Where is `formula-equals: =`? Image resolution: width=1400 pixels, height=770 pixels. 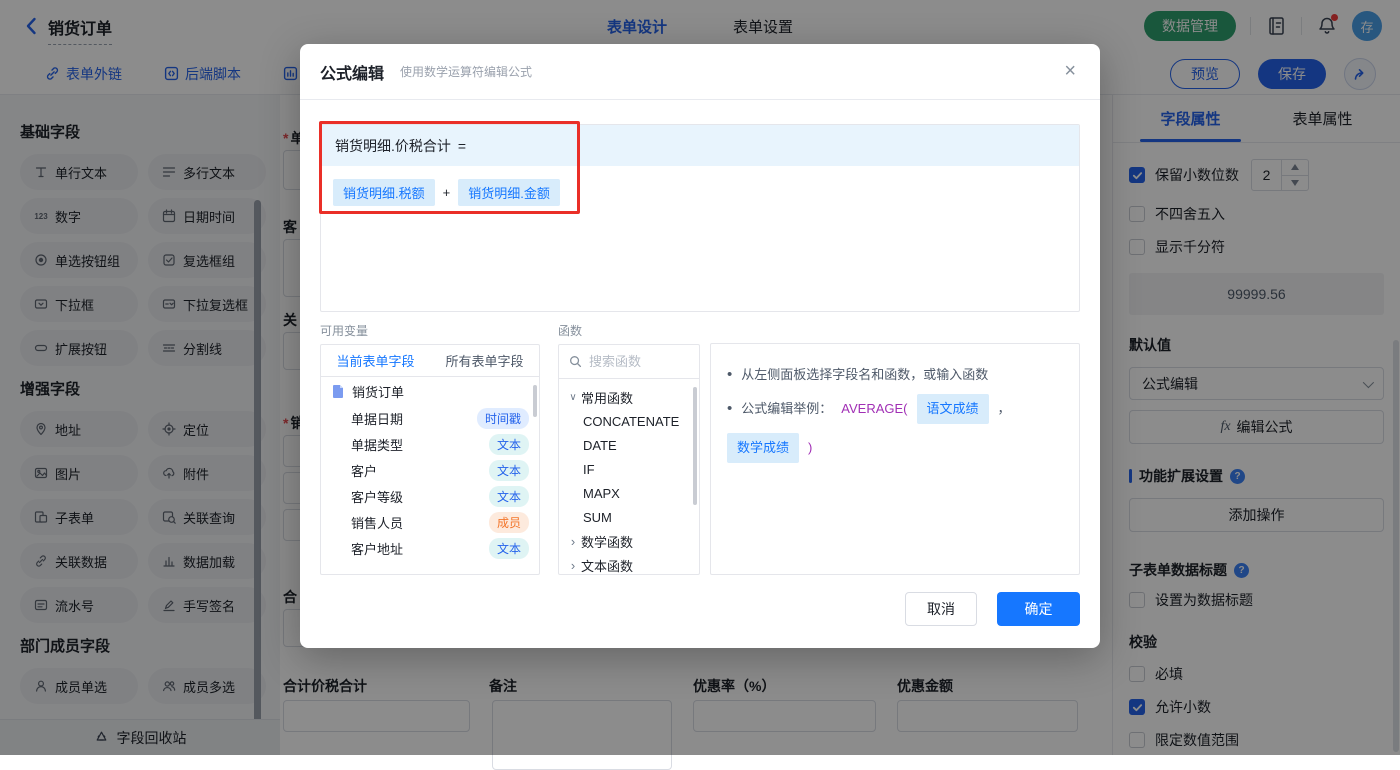
formula-equals: = is located at coordinates (462, 145).